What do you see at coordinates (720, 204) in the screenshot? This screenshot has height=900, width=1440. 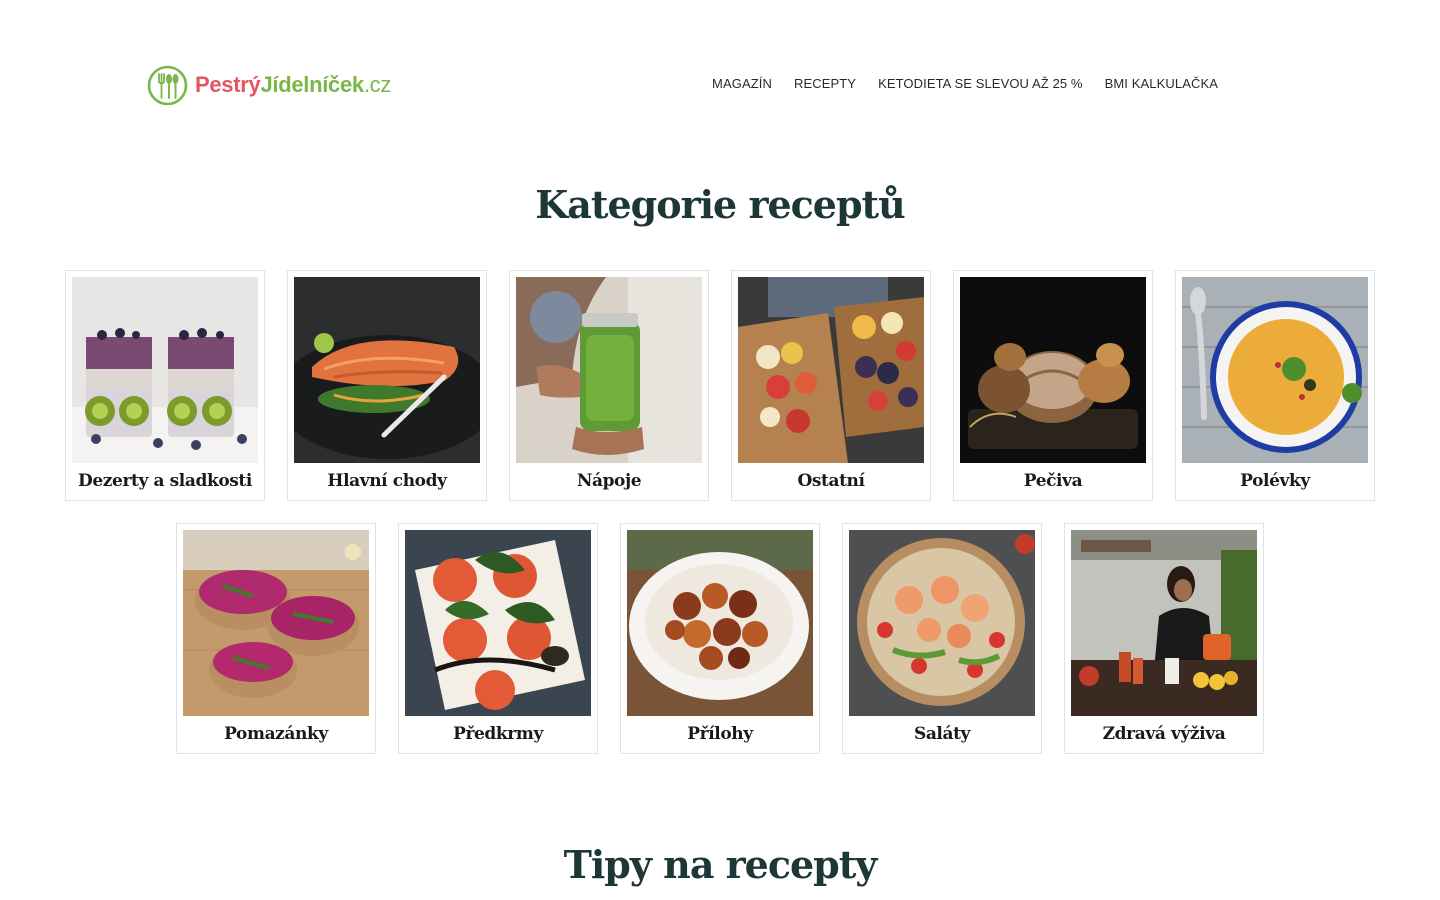 I see `categories-heading: Kategorie receptů` at bounding box center [720, 204].